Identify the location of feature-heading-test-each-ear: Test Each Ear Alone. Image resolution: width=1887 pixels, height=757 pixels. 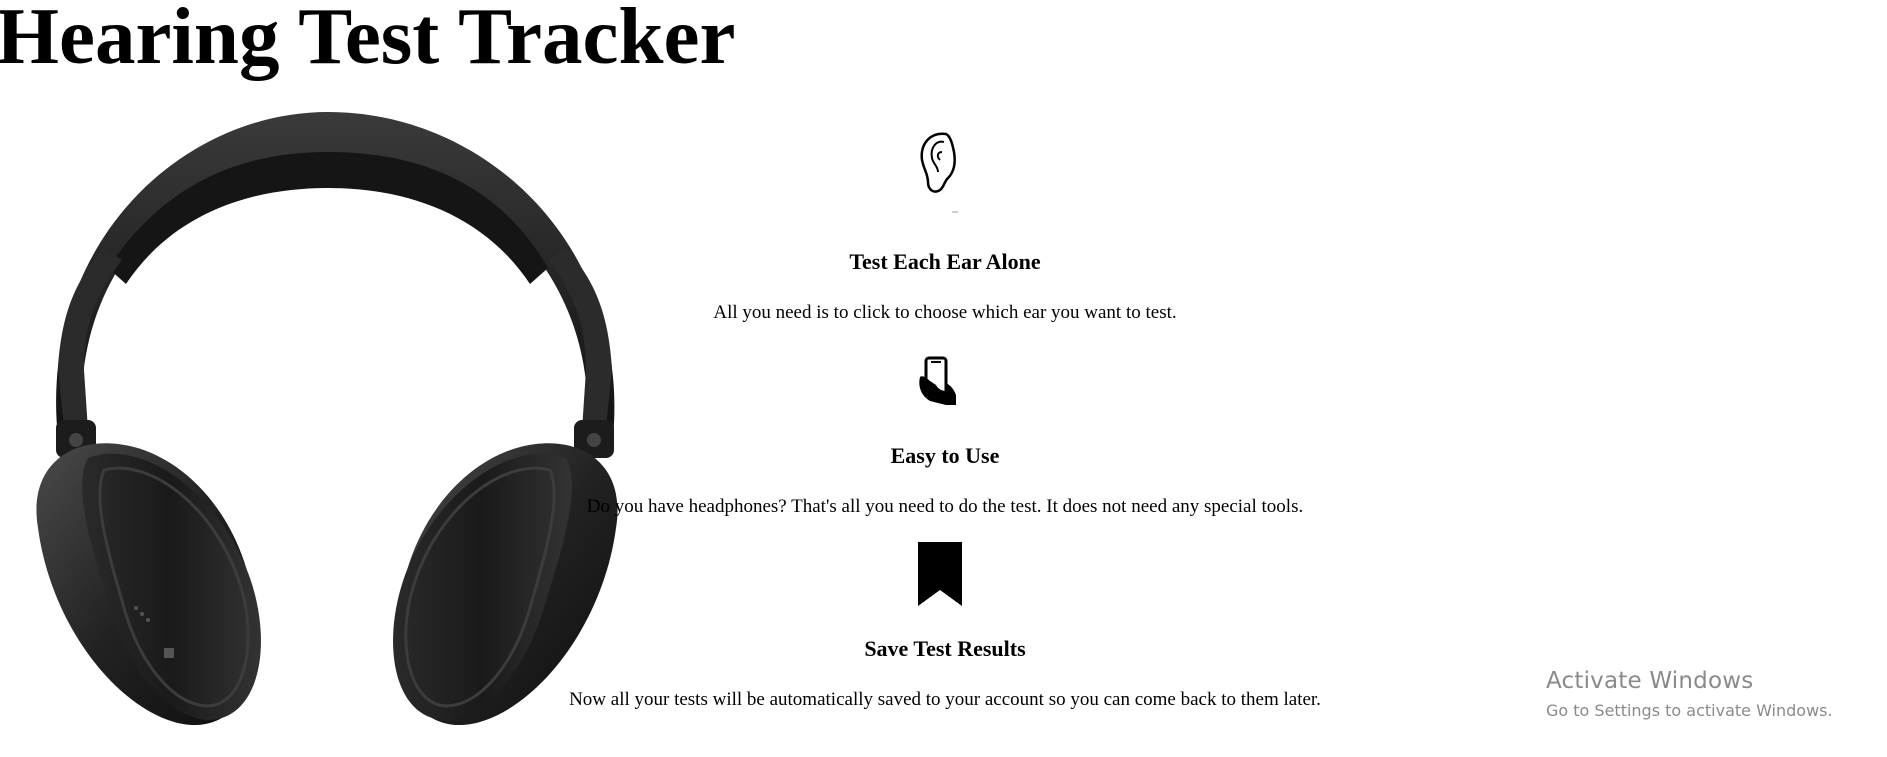
(945, 261).